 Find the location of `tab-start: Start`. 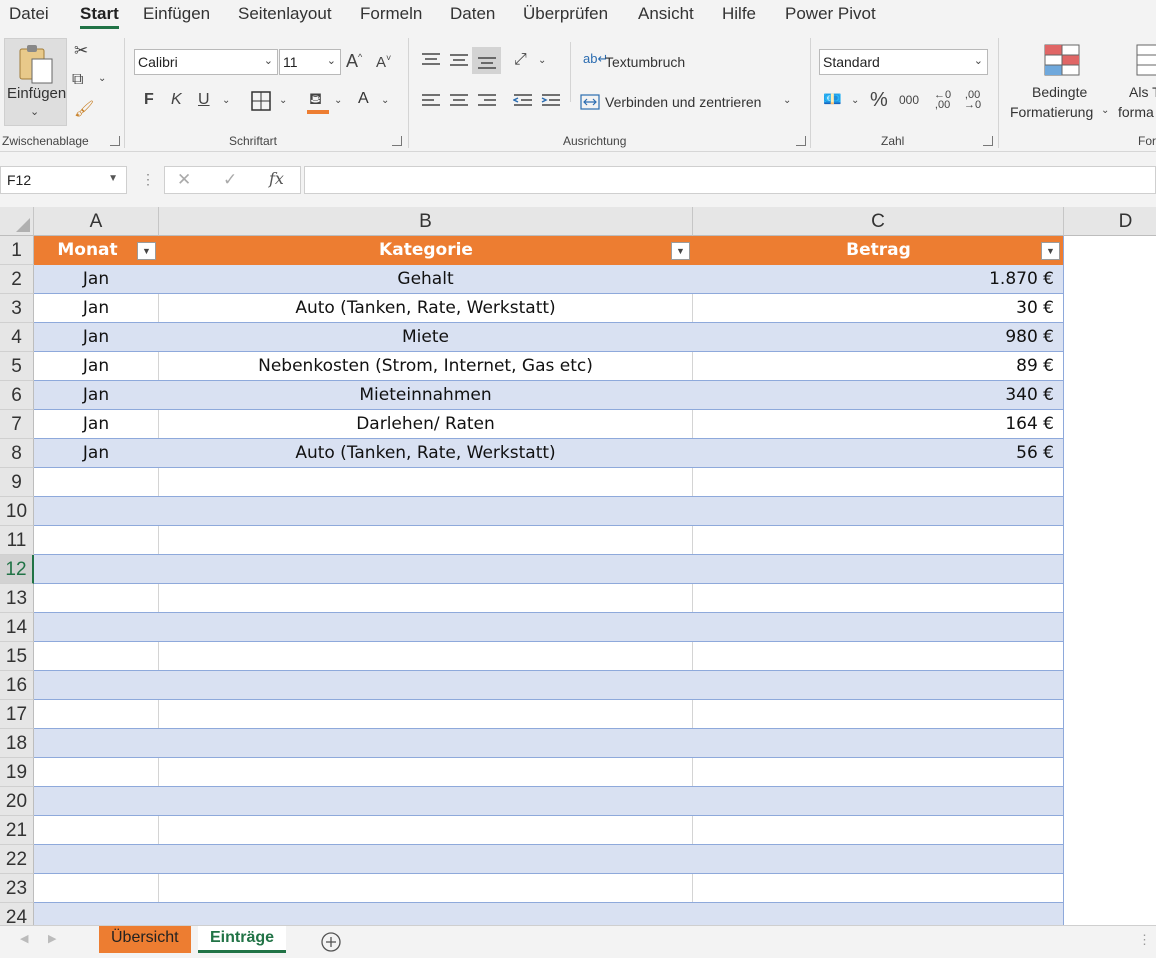

tab-start: Start is located at coordinates (99, 16).